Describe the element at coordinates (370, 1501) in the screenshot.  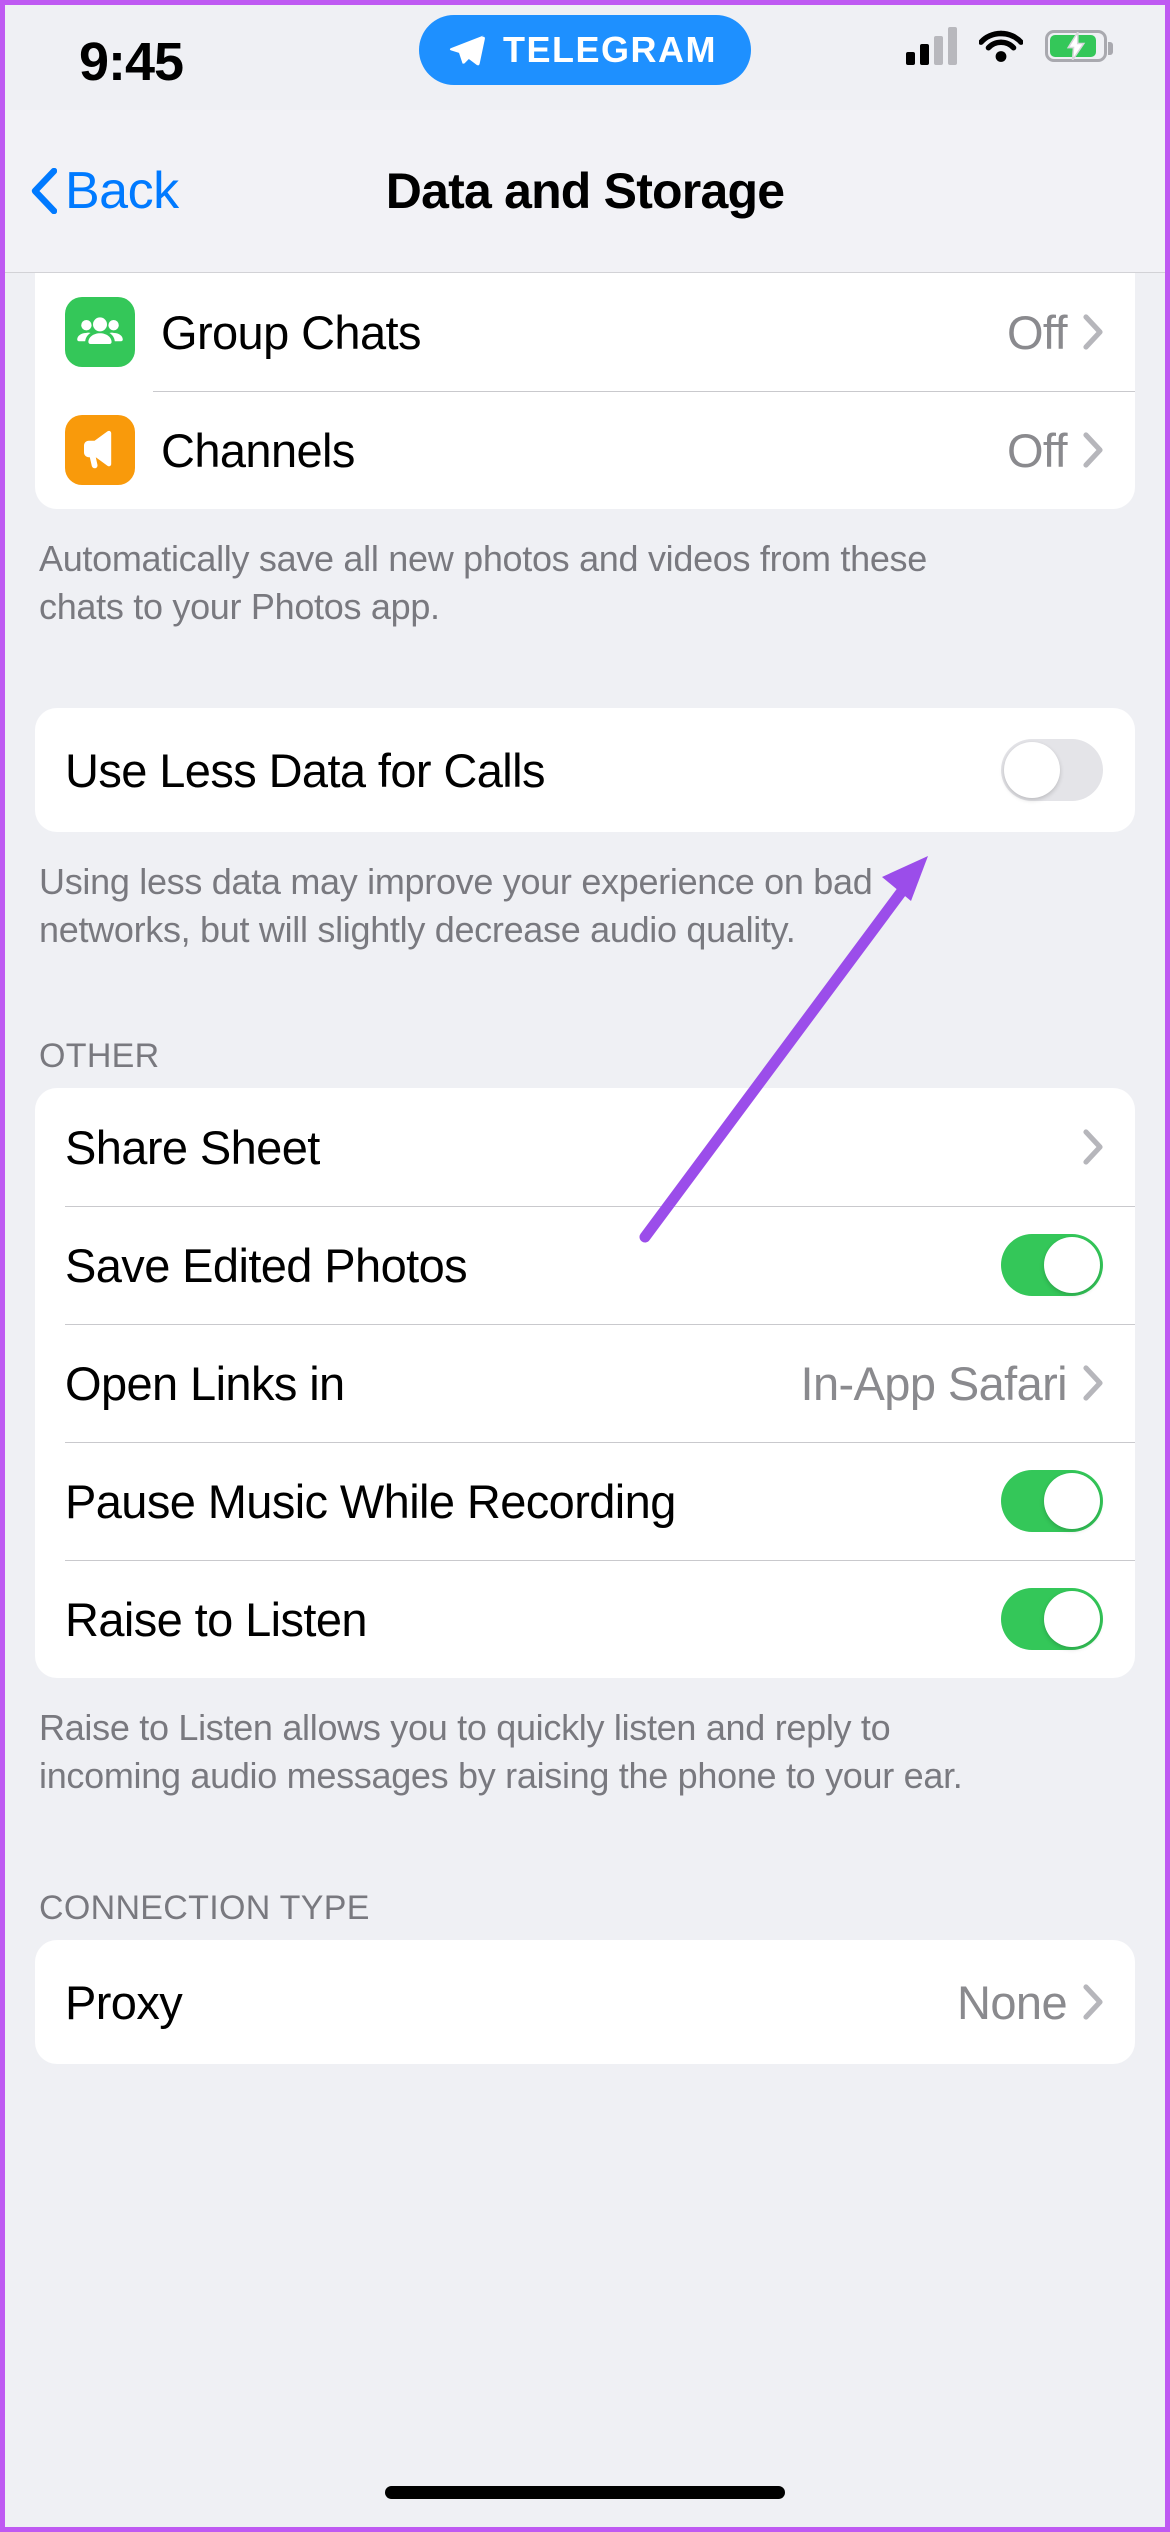
I see `settings-row-label: Pause Music While Recording` at that location.